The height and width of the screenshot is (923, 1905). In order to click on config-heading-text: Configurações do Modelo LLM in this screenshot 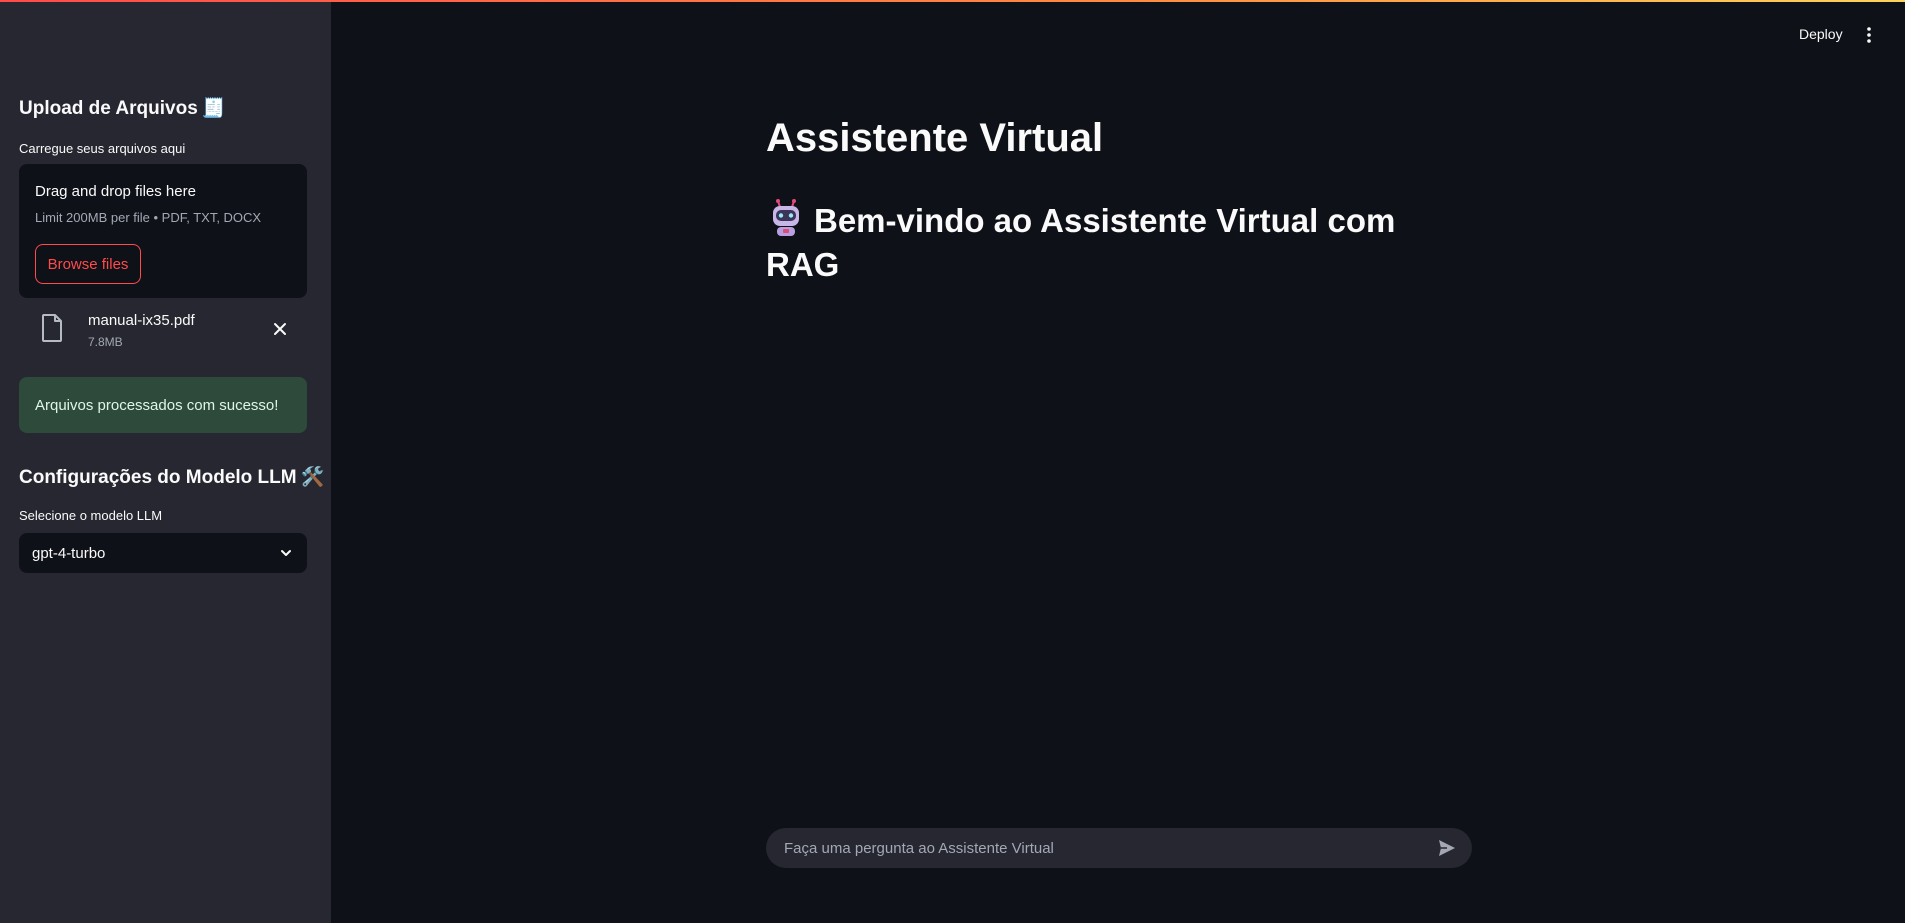, I will do `click(158, 477)`.